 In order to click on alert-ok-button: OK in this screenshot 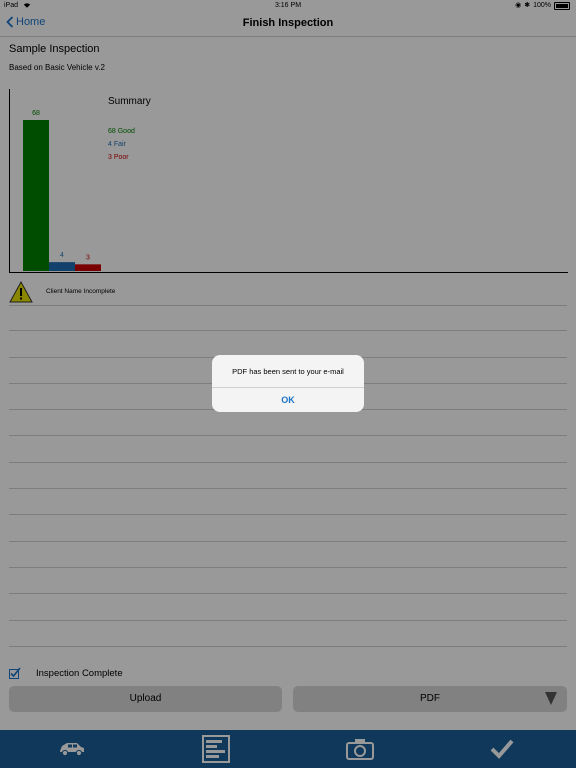, I will do `click(288, 400)`.